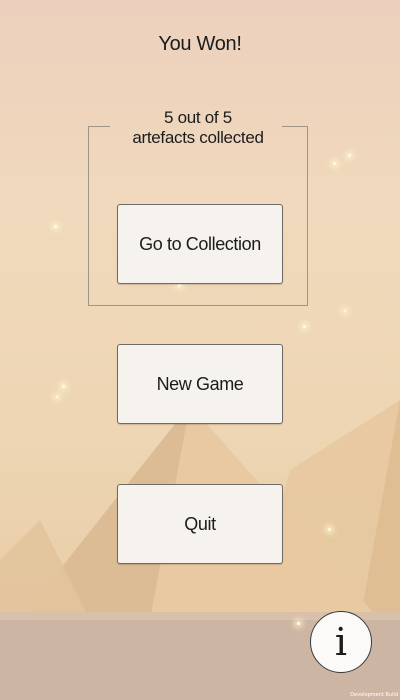 The image size is (400, 700). What do you see at coordinates (198, 137) in the screenshot?
I see `artefacts-collected-label: artefacts collected` at bounding box center [198, 137].